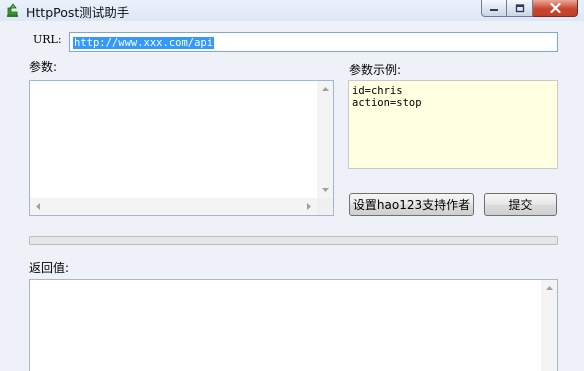  I want to click on url-label: URL:, so click(47, 39).